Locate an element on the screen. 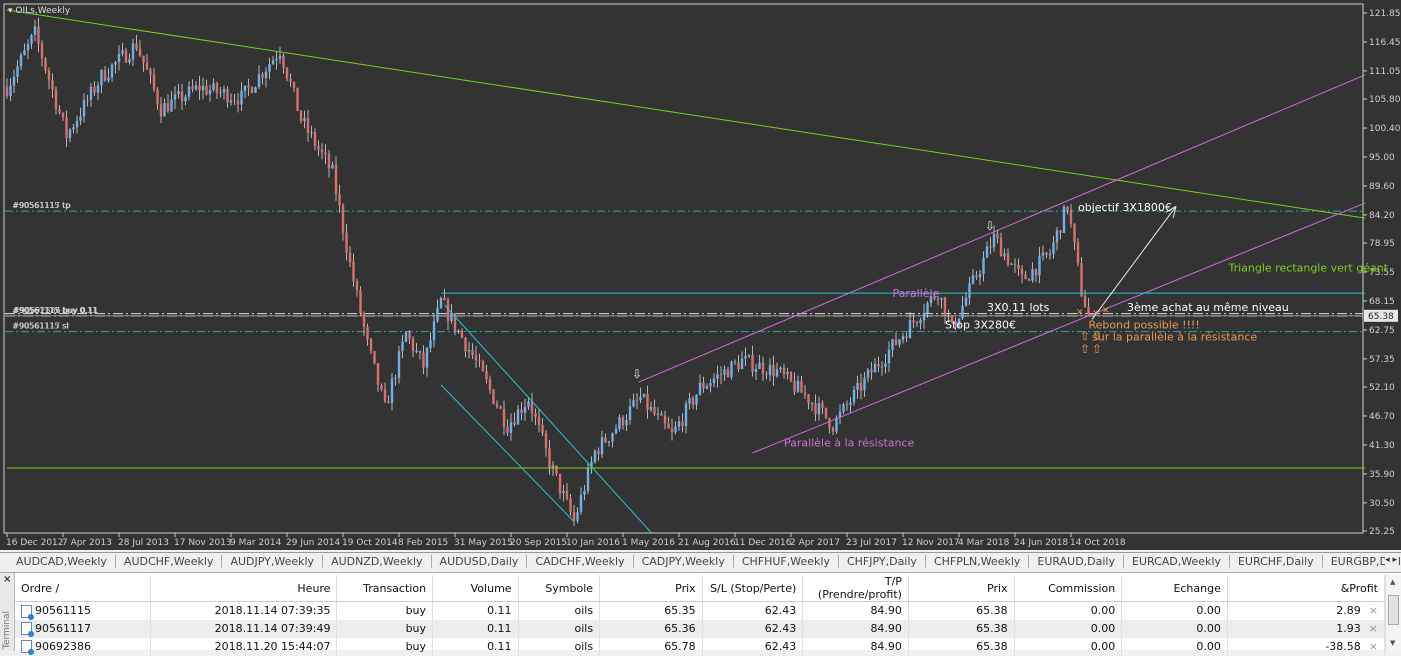  column-header: S/L (Stop/Perte) is located at coordinates (753, 588).